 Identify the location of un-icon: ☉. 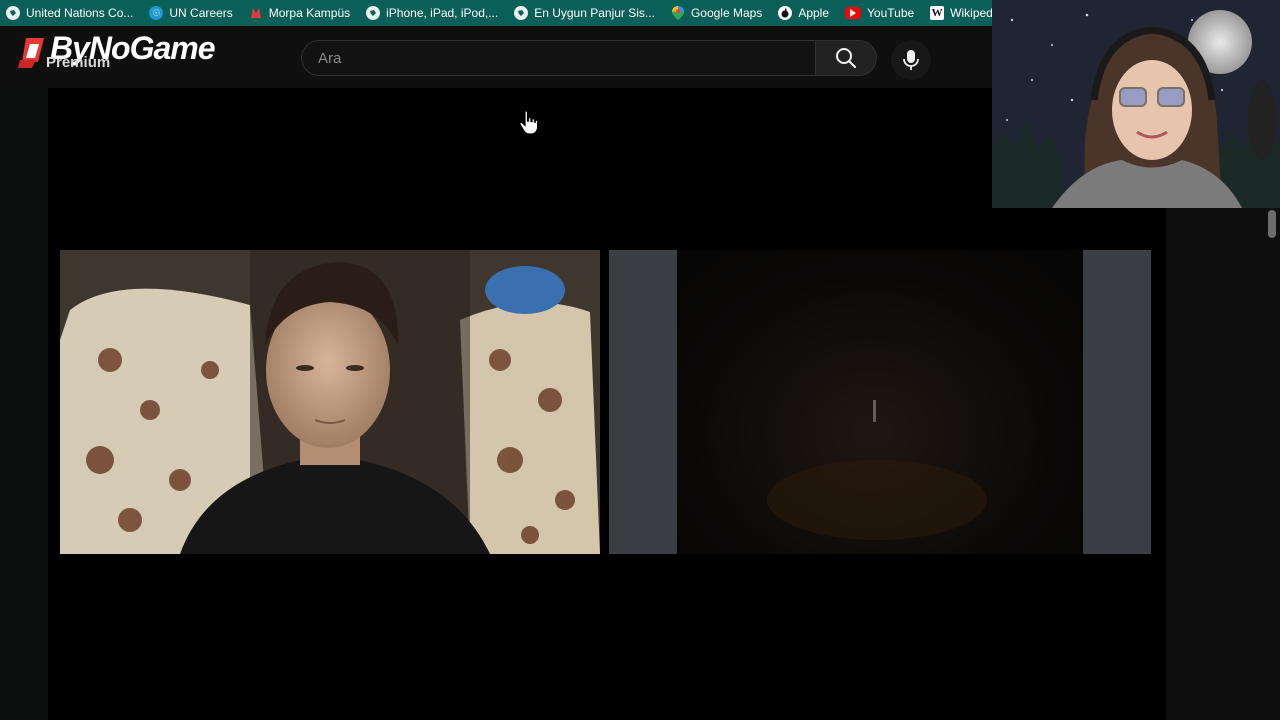
(156, 13).